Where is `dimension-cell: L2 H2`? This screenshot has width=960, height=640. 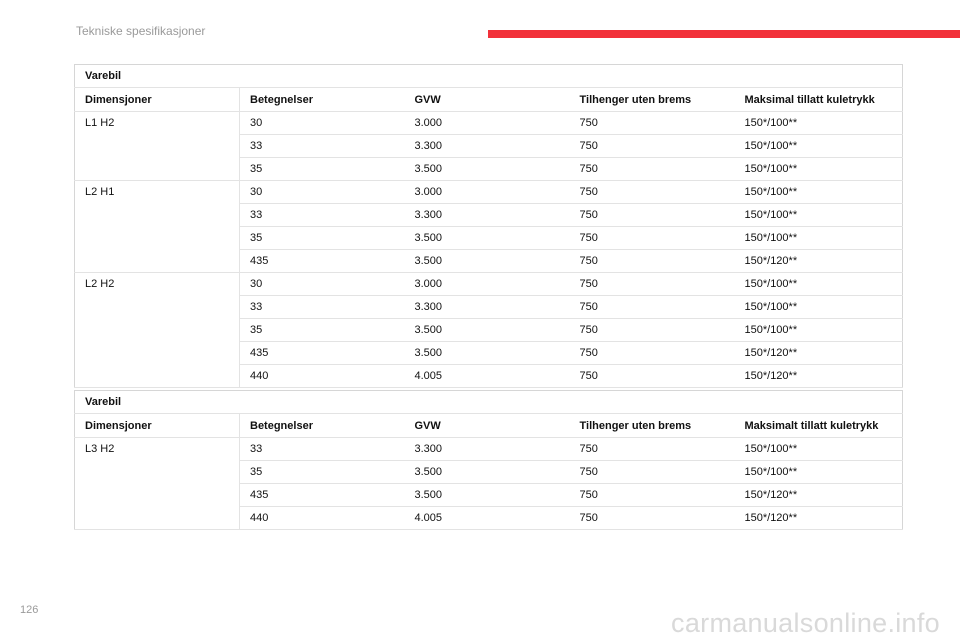 dimension-cell: L2 H2 is located at coordinates (157, 330).